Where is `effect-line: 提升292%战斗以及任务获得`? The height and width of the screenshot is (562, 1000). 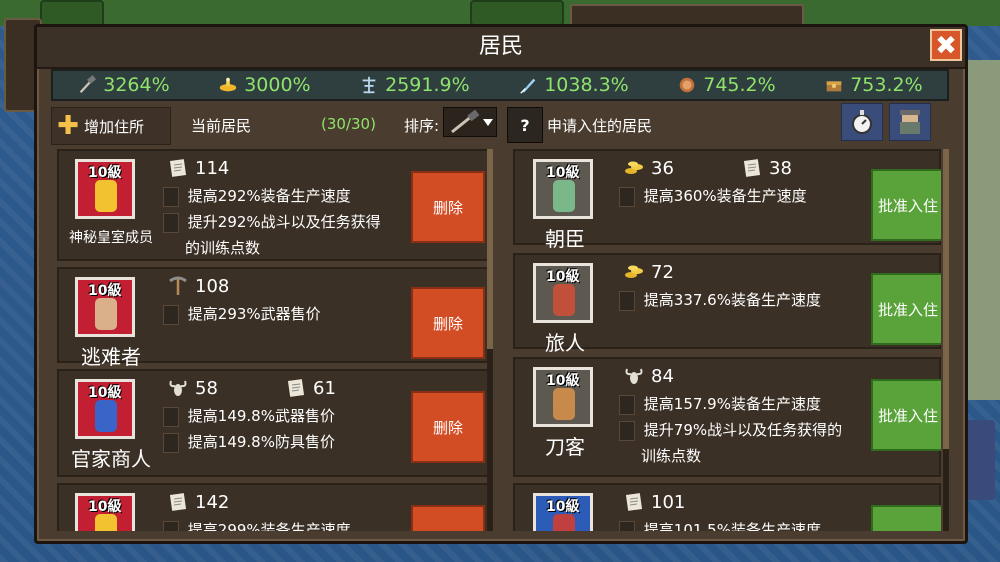
effect-line: 提升292%战斗以及任务获得 is located at coordinates (272, 222).